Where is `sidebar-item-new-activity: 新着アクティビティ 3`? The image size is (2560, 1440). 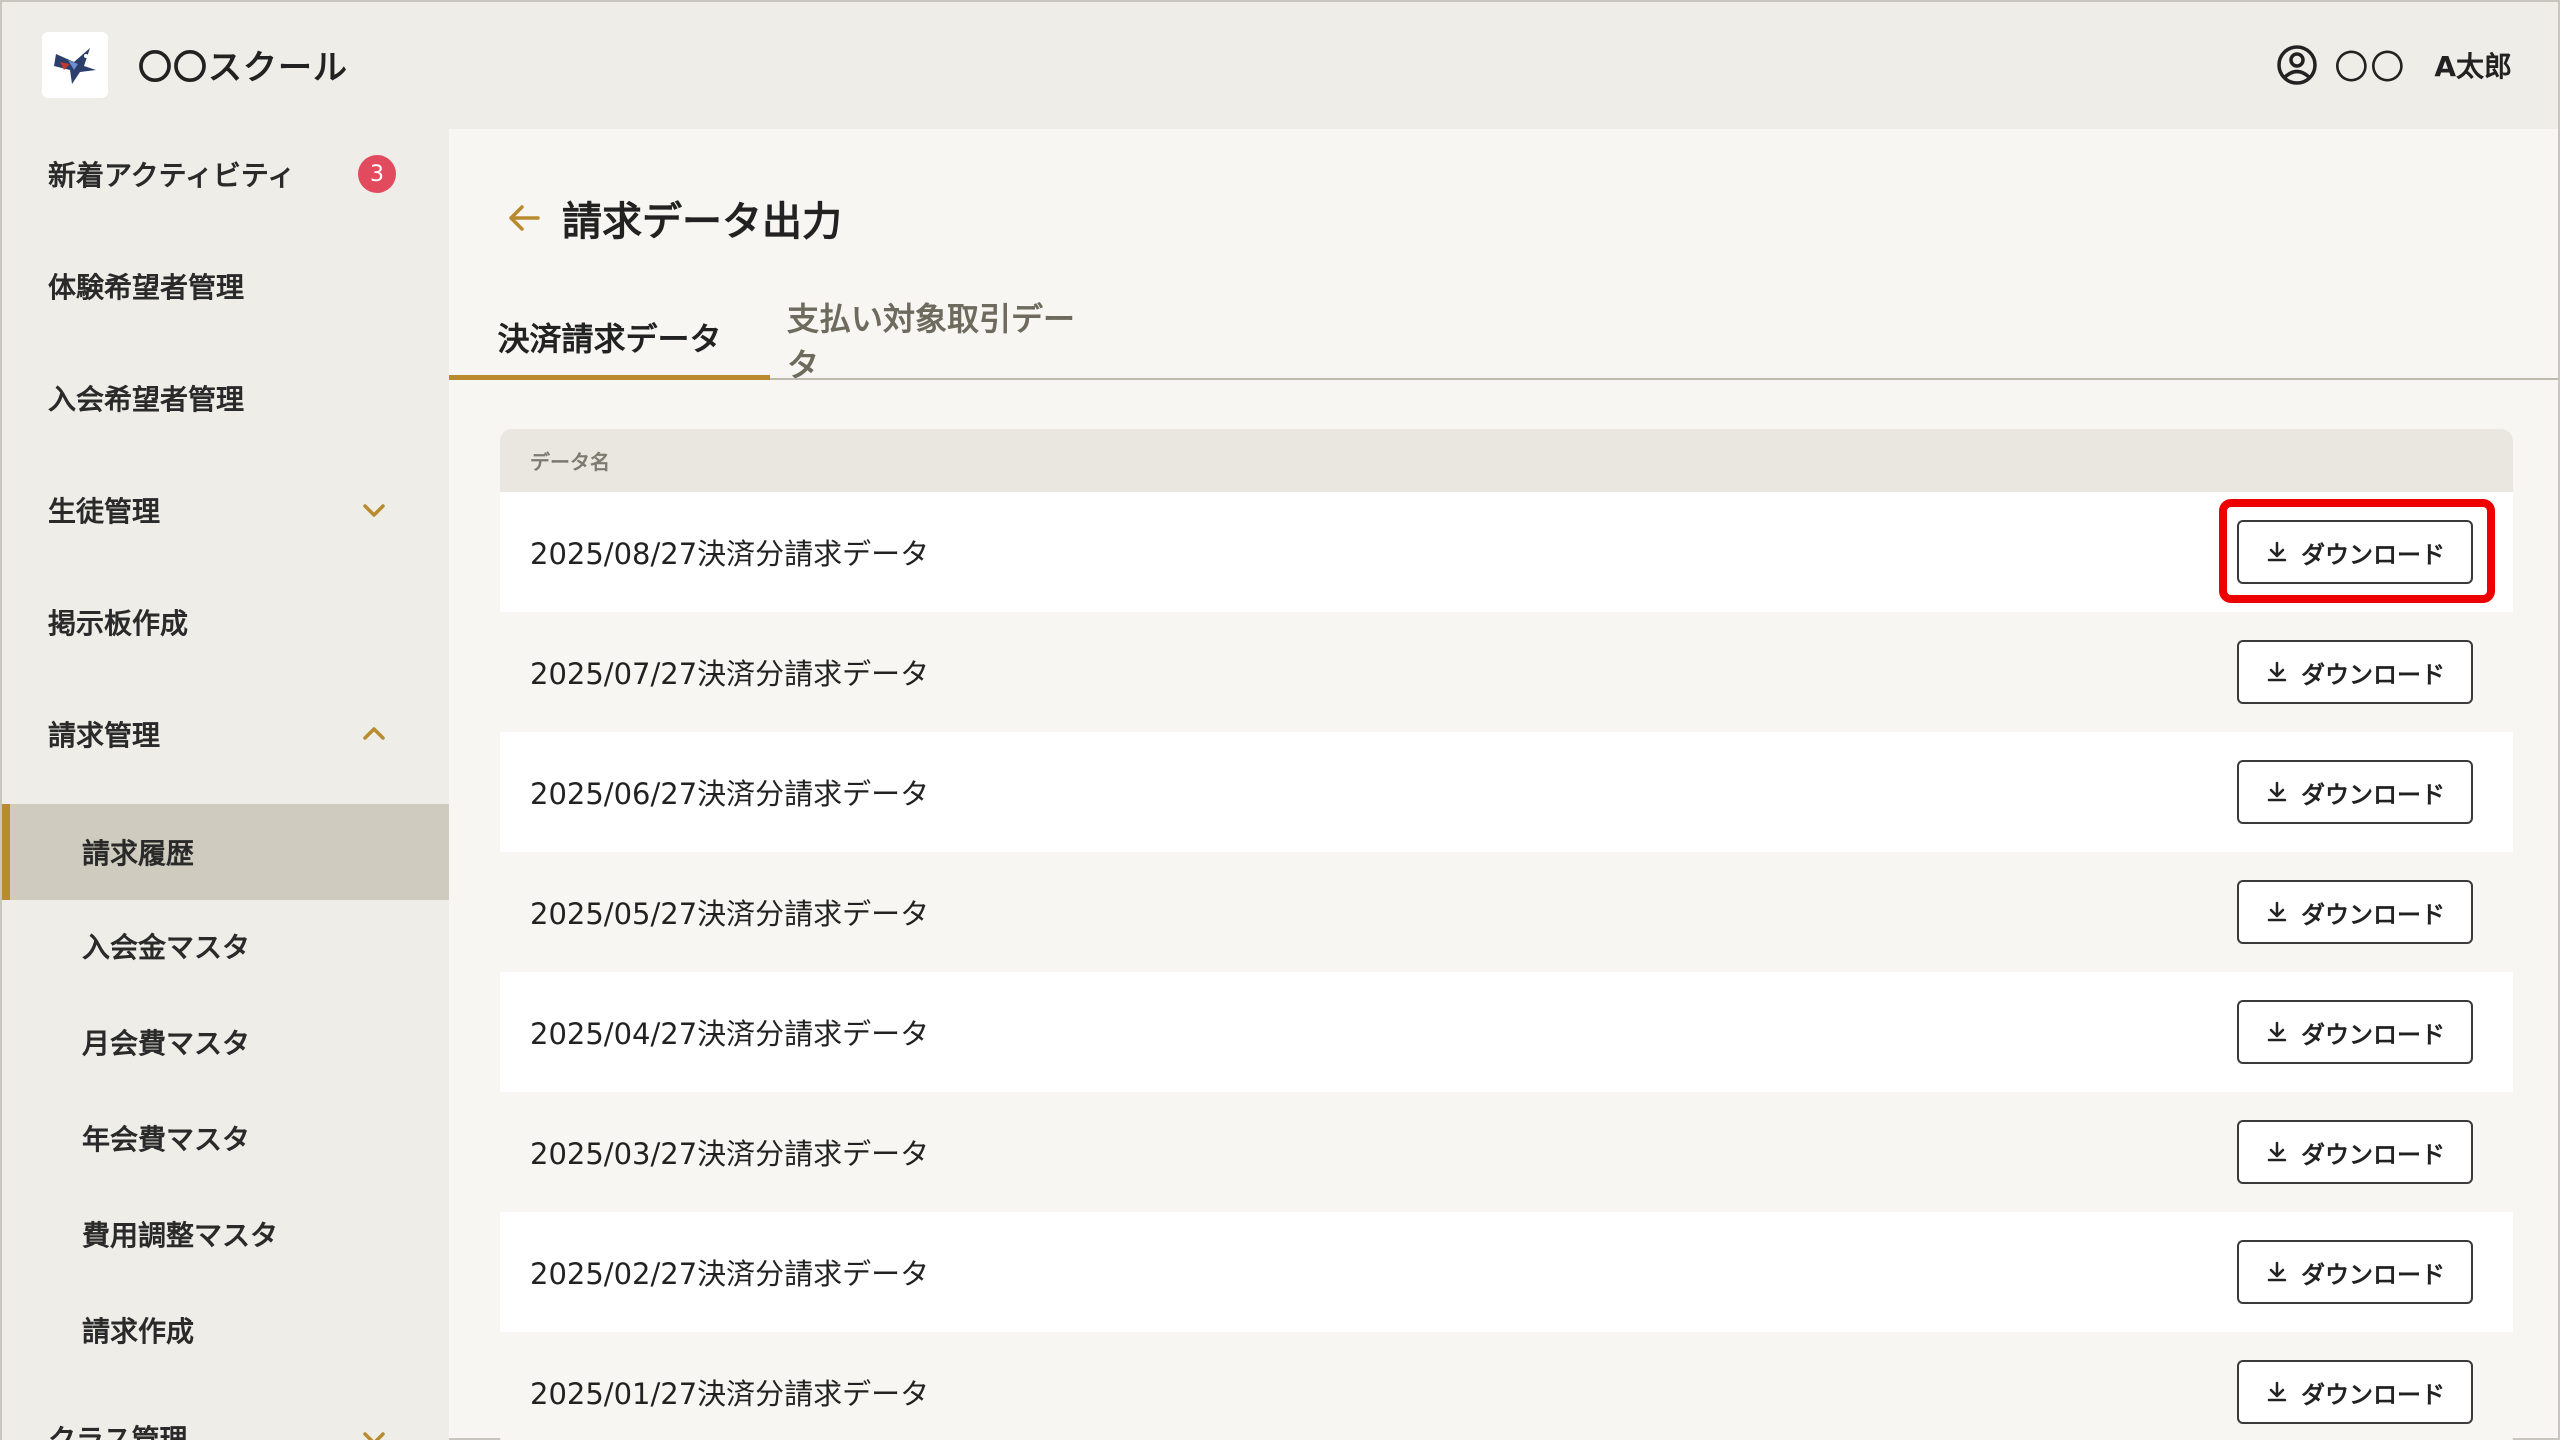 sidebar-item-new-activity: 新着アクティビティ 3 is located at coordinates (225, 174).